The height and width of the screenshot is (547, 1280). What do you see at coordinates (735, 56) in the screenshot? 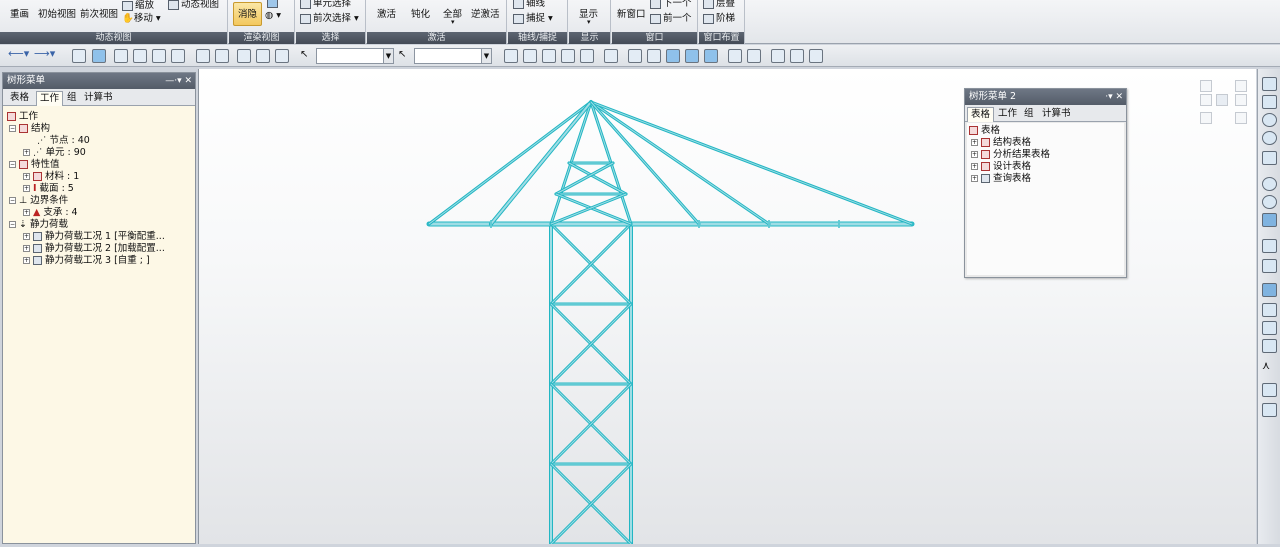
I see `node-number-icon` at bounding box center [735, 56].